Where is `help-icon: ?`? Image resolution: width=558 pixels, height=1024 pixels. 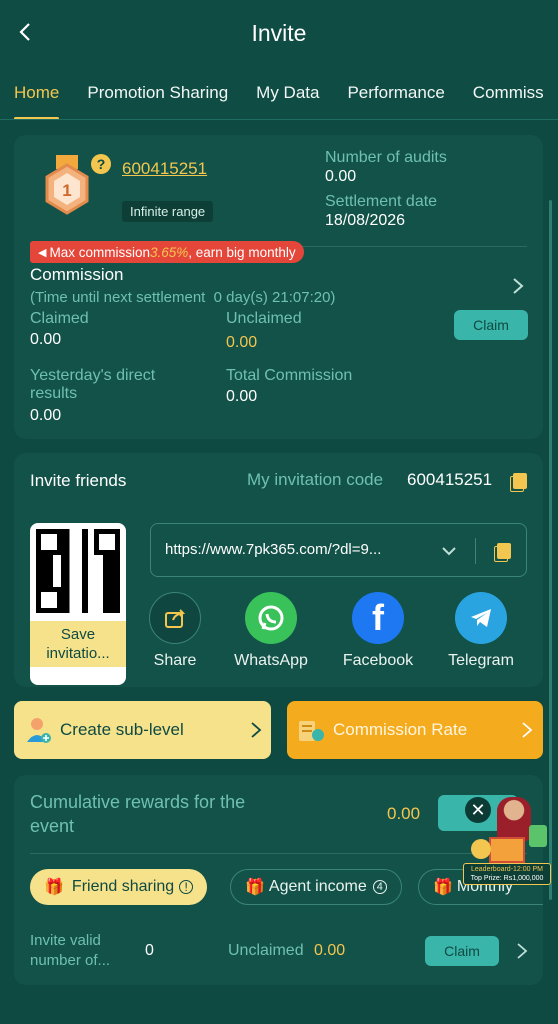
help-icon: ? is located at coordinates (101, 164).